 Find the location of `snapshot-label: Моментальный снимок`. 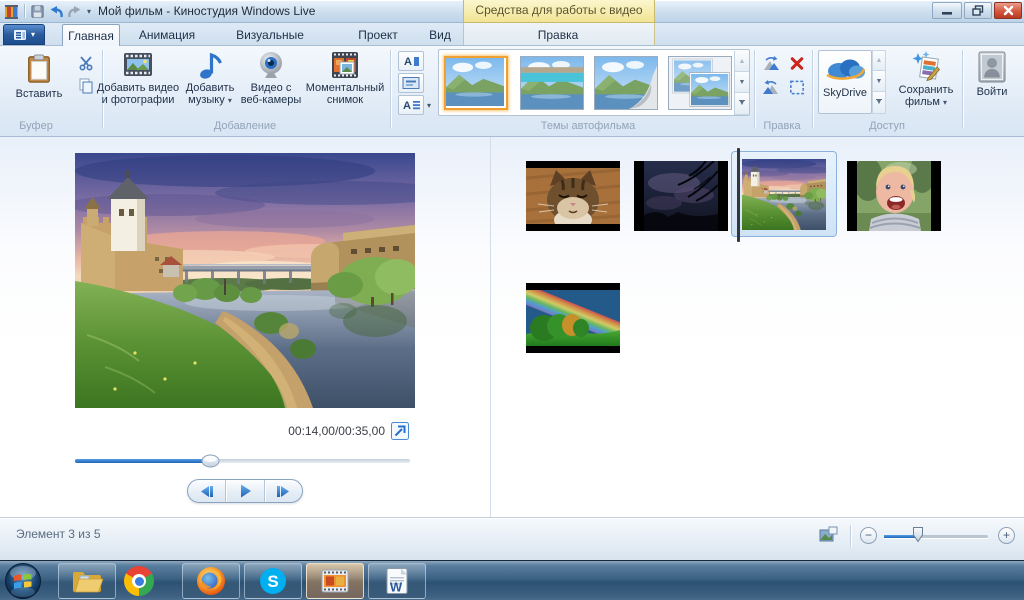

snapshot-label: Моментальный снимок is located at coordinates (345, 94).